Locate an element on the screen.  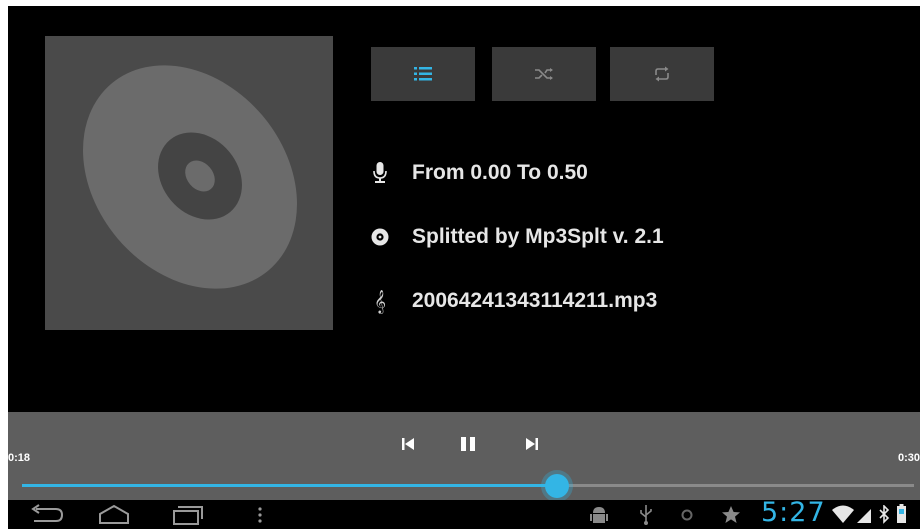
list-icon is located at coordinates (423, 74).